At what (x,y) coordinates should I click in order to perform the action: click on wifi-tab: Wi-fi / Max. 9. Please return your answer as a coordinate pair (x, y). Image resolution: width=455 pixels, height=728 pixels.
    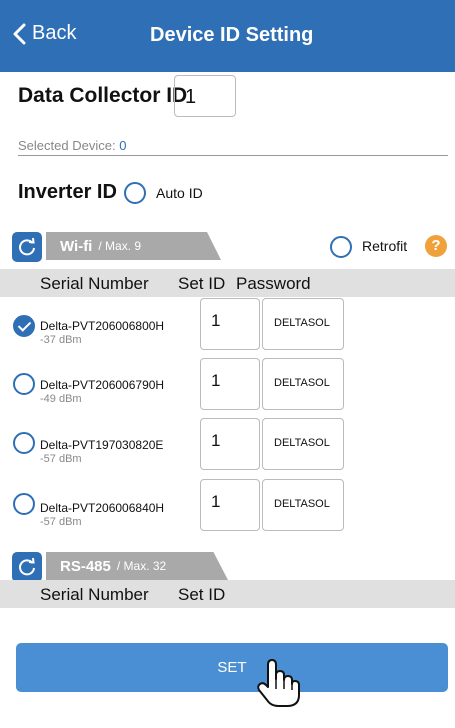
    Looking at the image, I should click on (133, 246).